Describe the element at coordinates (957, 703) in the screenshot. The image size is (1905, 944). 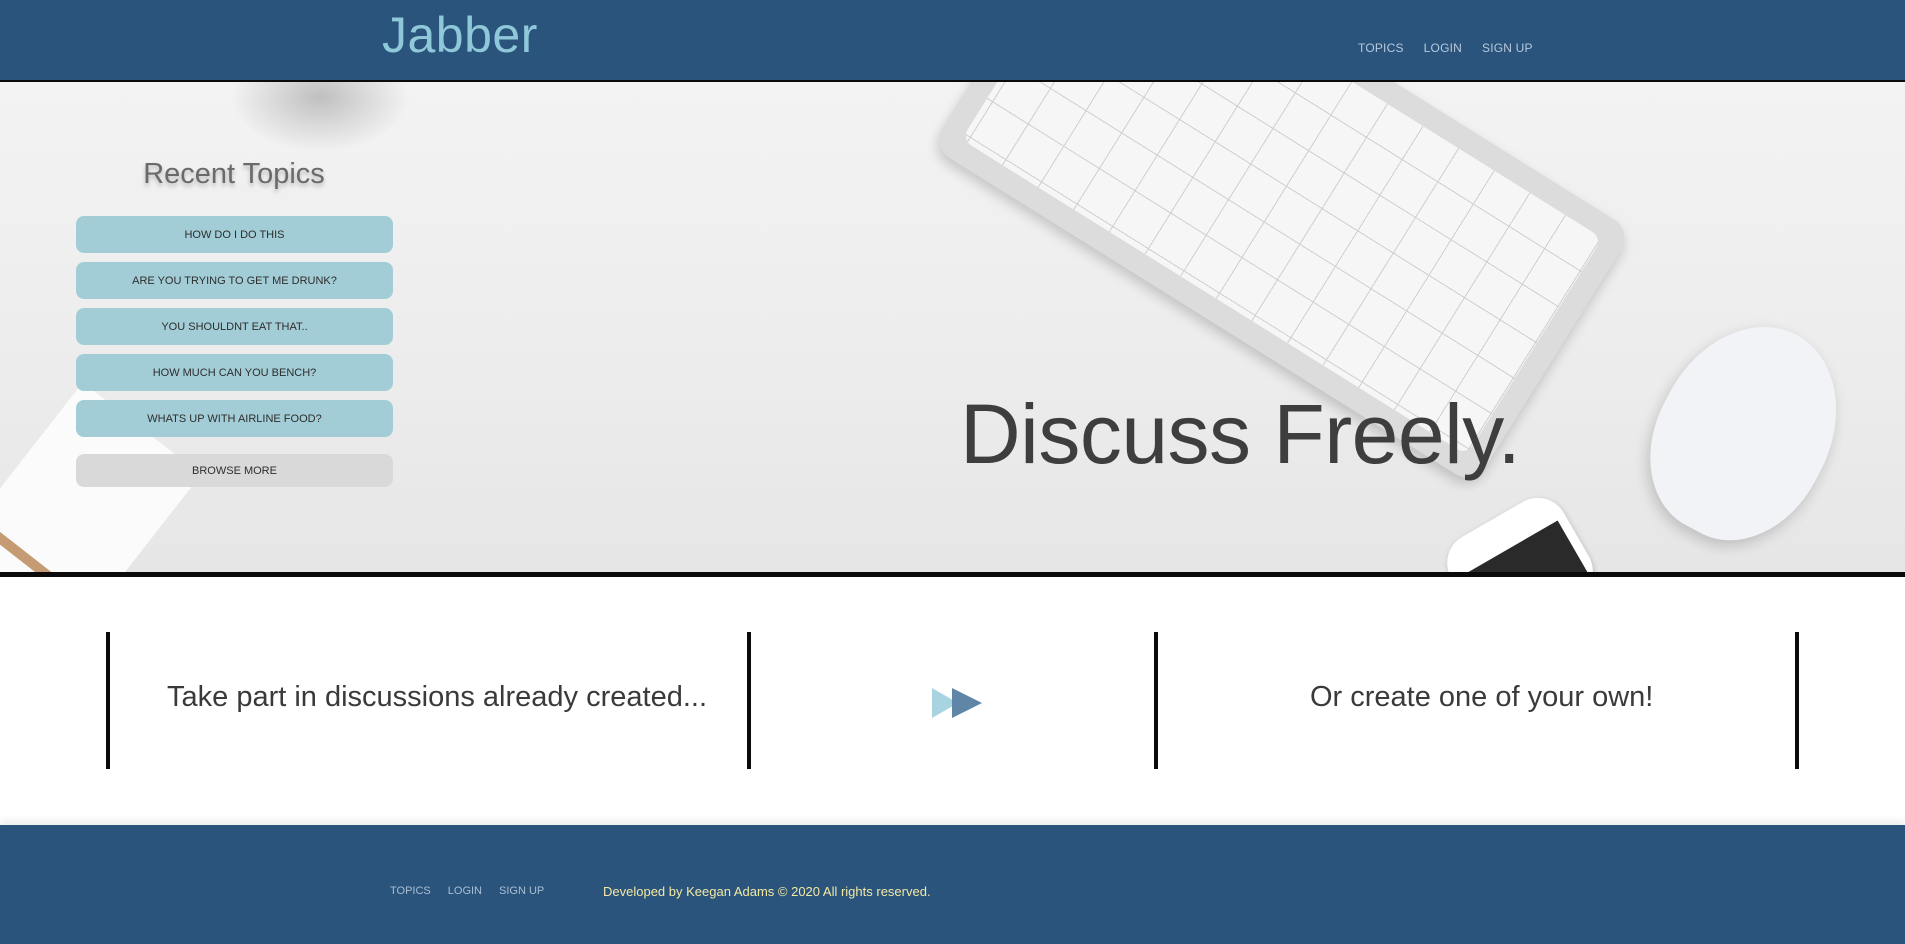
I see `double-play-arrow-icon` at that location.